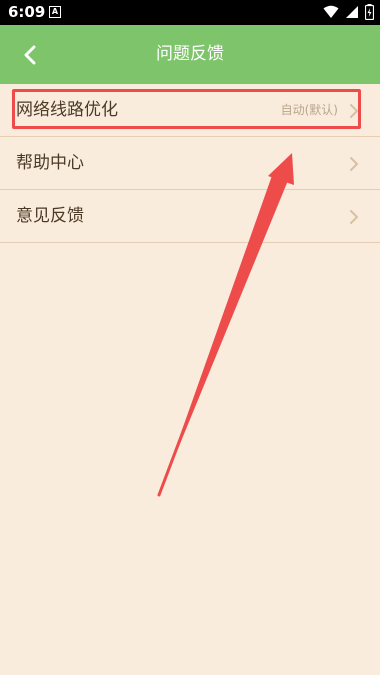 The width and height of the screenshot is (380, 675). What do you see at coordinates (50, 163) in the screenshot?
I see `list-item-label: 帮助中心` at bounding box center [50, 163].